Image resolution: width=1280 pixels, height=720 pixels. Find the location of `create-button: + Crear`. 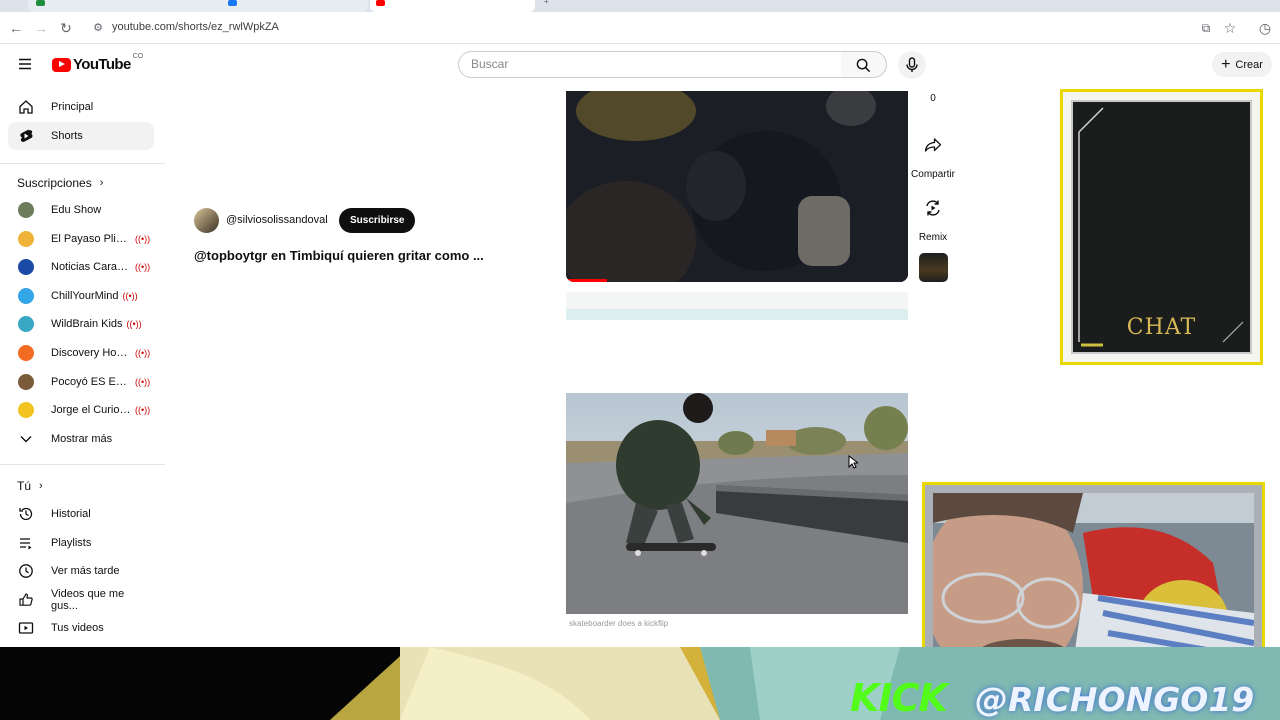

create-button: + Crear is located at coordinates (1242, 64).